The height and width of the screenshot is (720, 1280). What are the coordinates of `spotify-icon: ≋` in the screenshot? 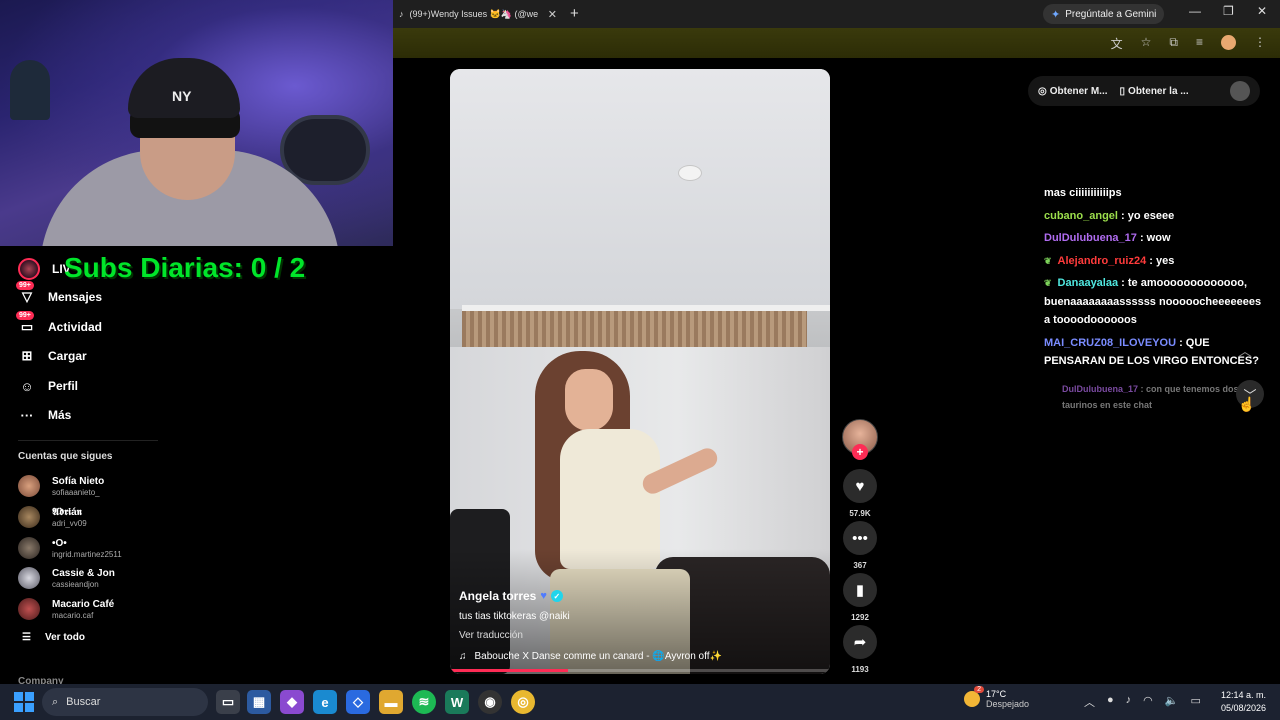 It's located at (424, 702).